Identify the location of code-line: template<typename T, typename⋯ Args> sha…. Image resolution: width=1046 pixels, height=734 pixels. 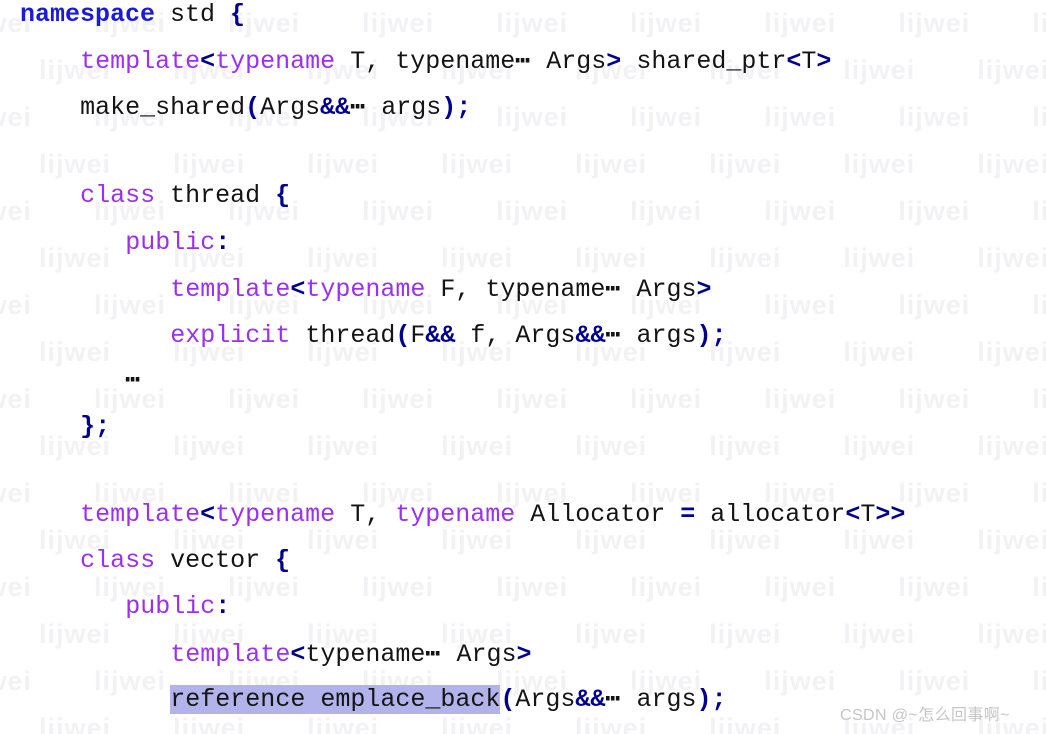
(455, 62).